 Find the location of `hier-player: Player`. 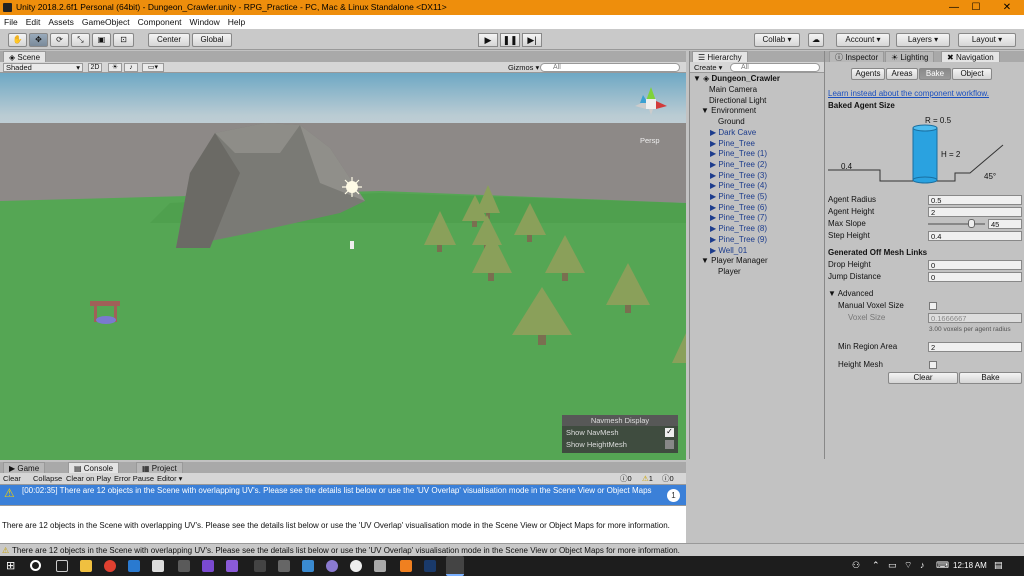

hier-player: Player is located at coordinates (729, 271).